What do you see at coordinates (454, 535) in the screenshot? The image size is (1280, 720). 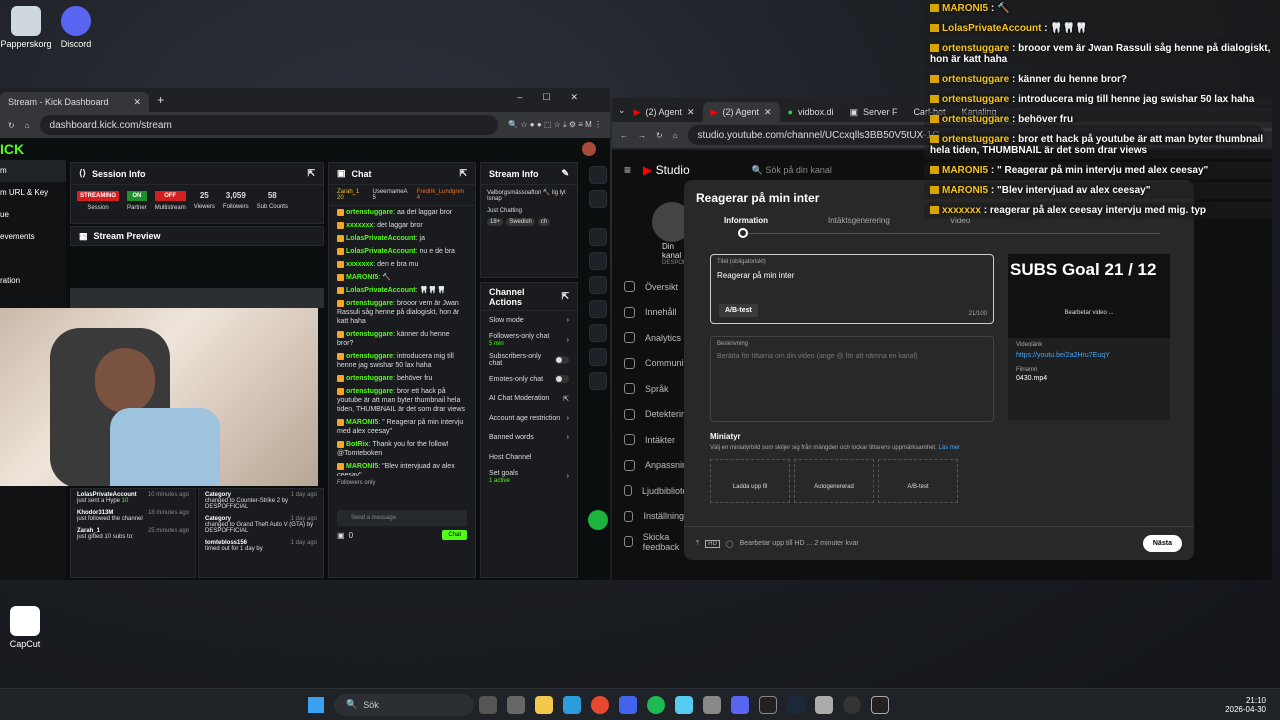 I see `send-chat-button: Chat` at bounding box center [454, 535].